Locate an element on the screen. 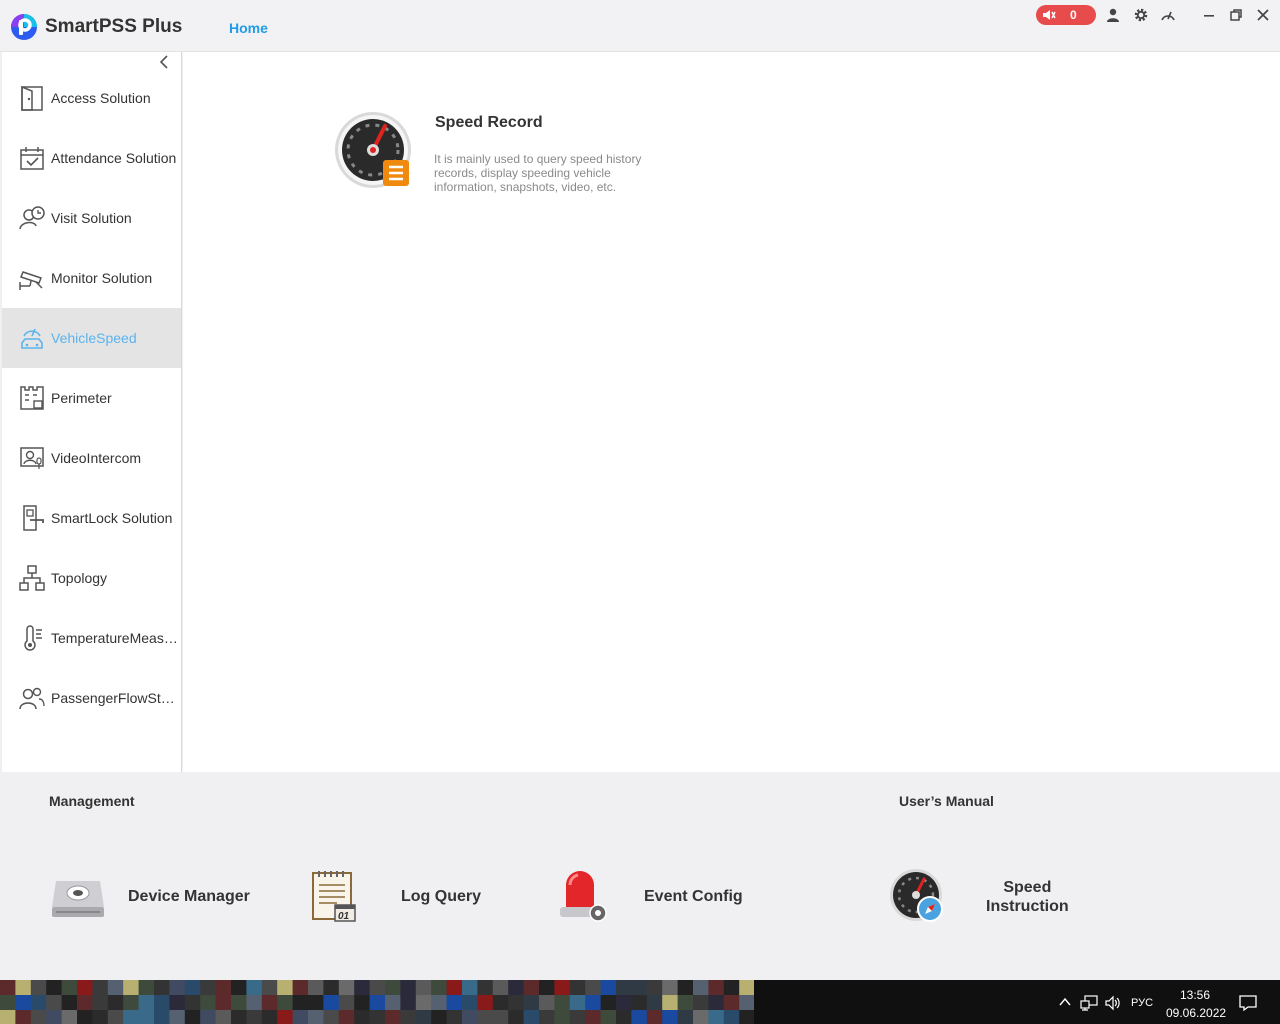 The height and width of the screenshot is (1024, 1280). device-manager-tile: Device Manager is located at coordinates (153, 897).